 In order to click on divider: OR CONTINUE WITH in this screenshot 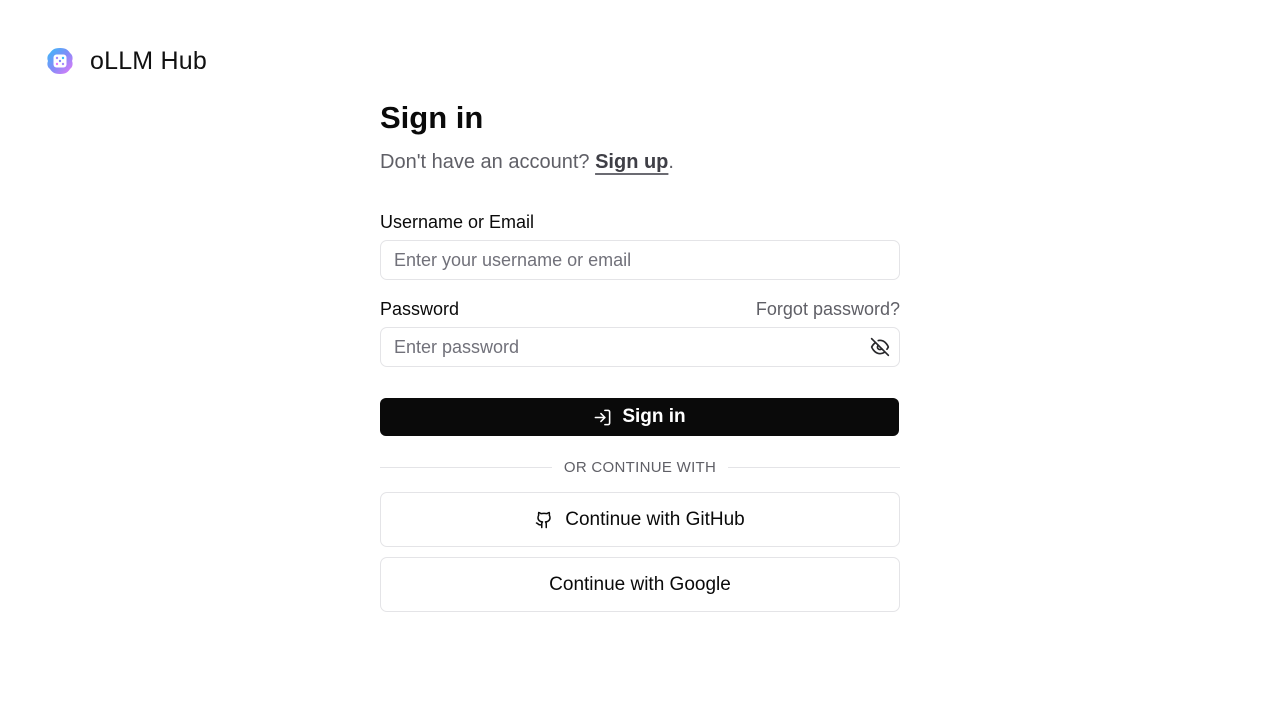, I will do `click(640, 467)`.